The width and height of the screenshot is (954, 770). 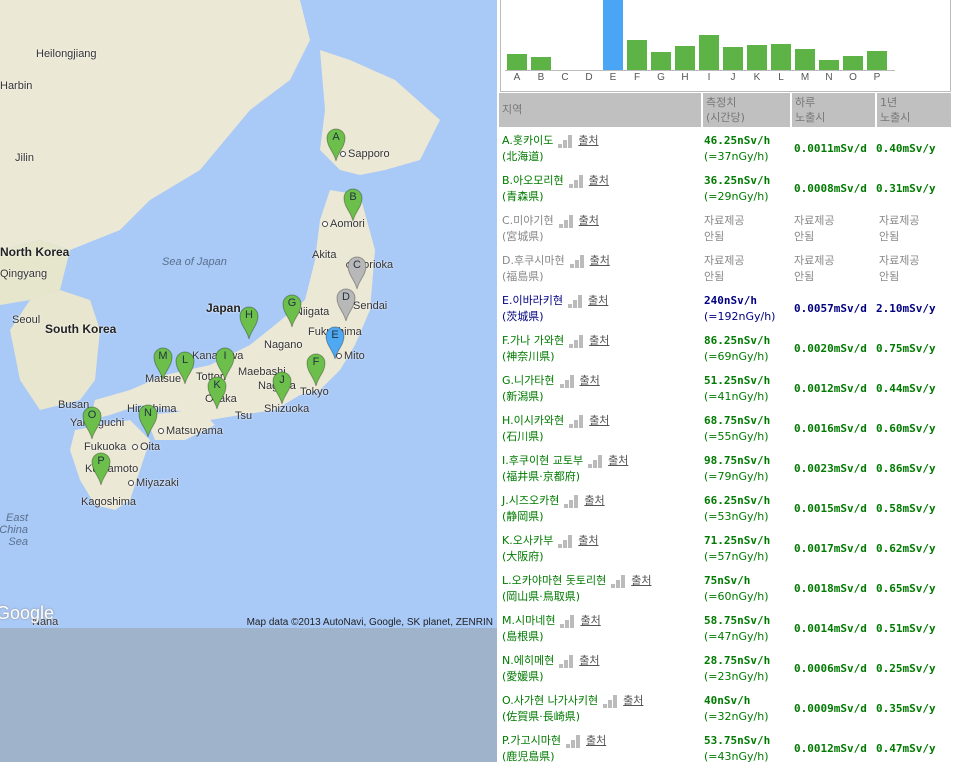 I want to click on bar-k, so click(x=757, y=57).